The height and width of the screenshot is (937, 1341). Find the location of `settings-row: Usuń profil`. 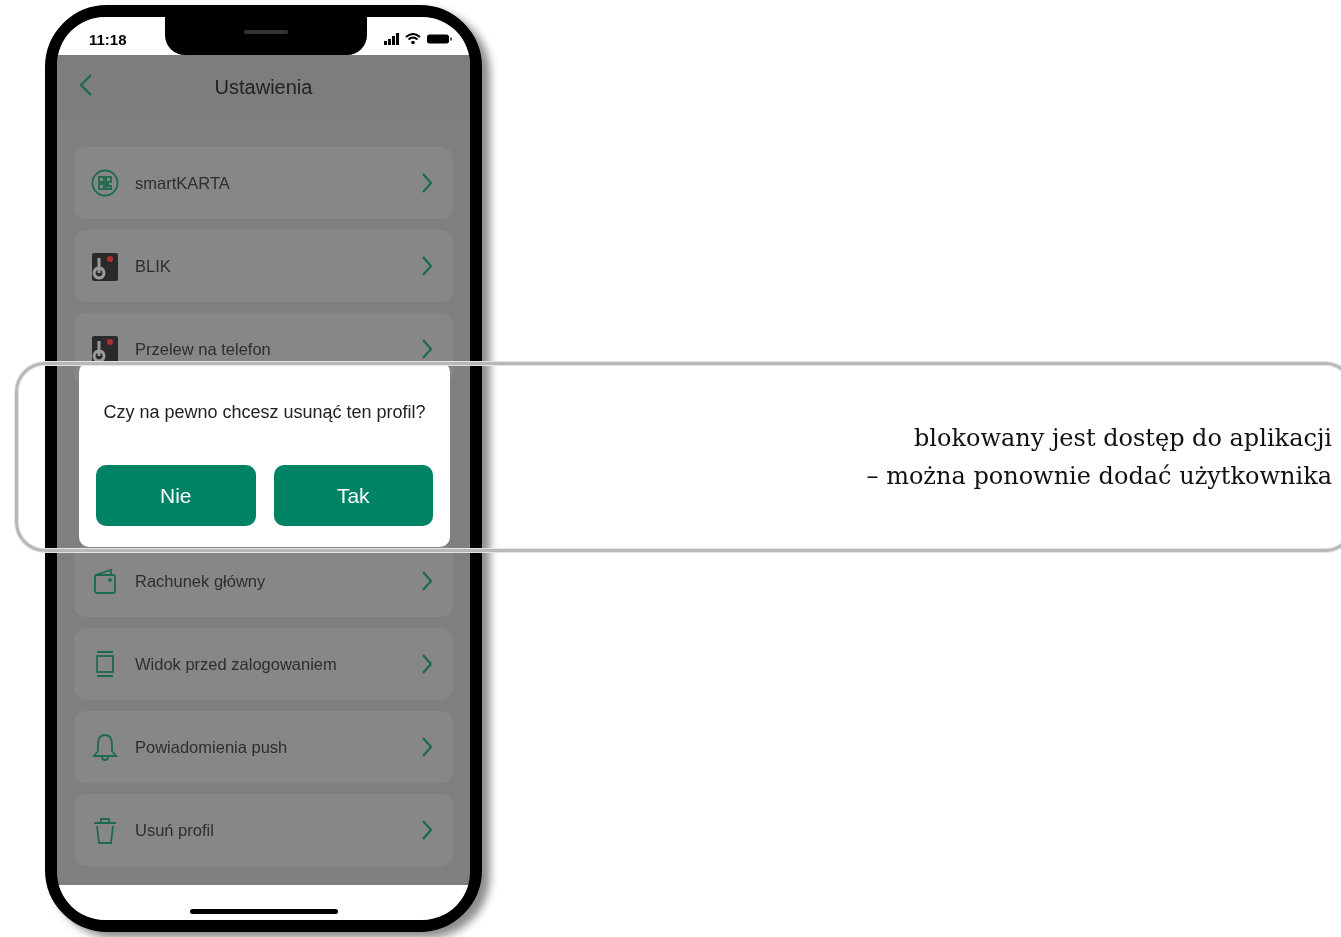

settings-row: Usuń profil is located at coordinates (263, 830).